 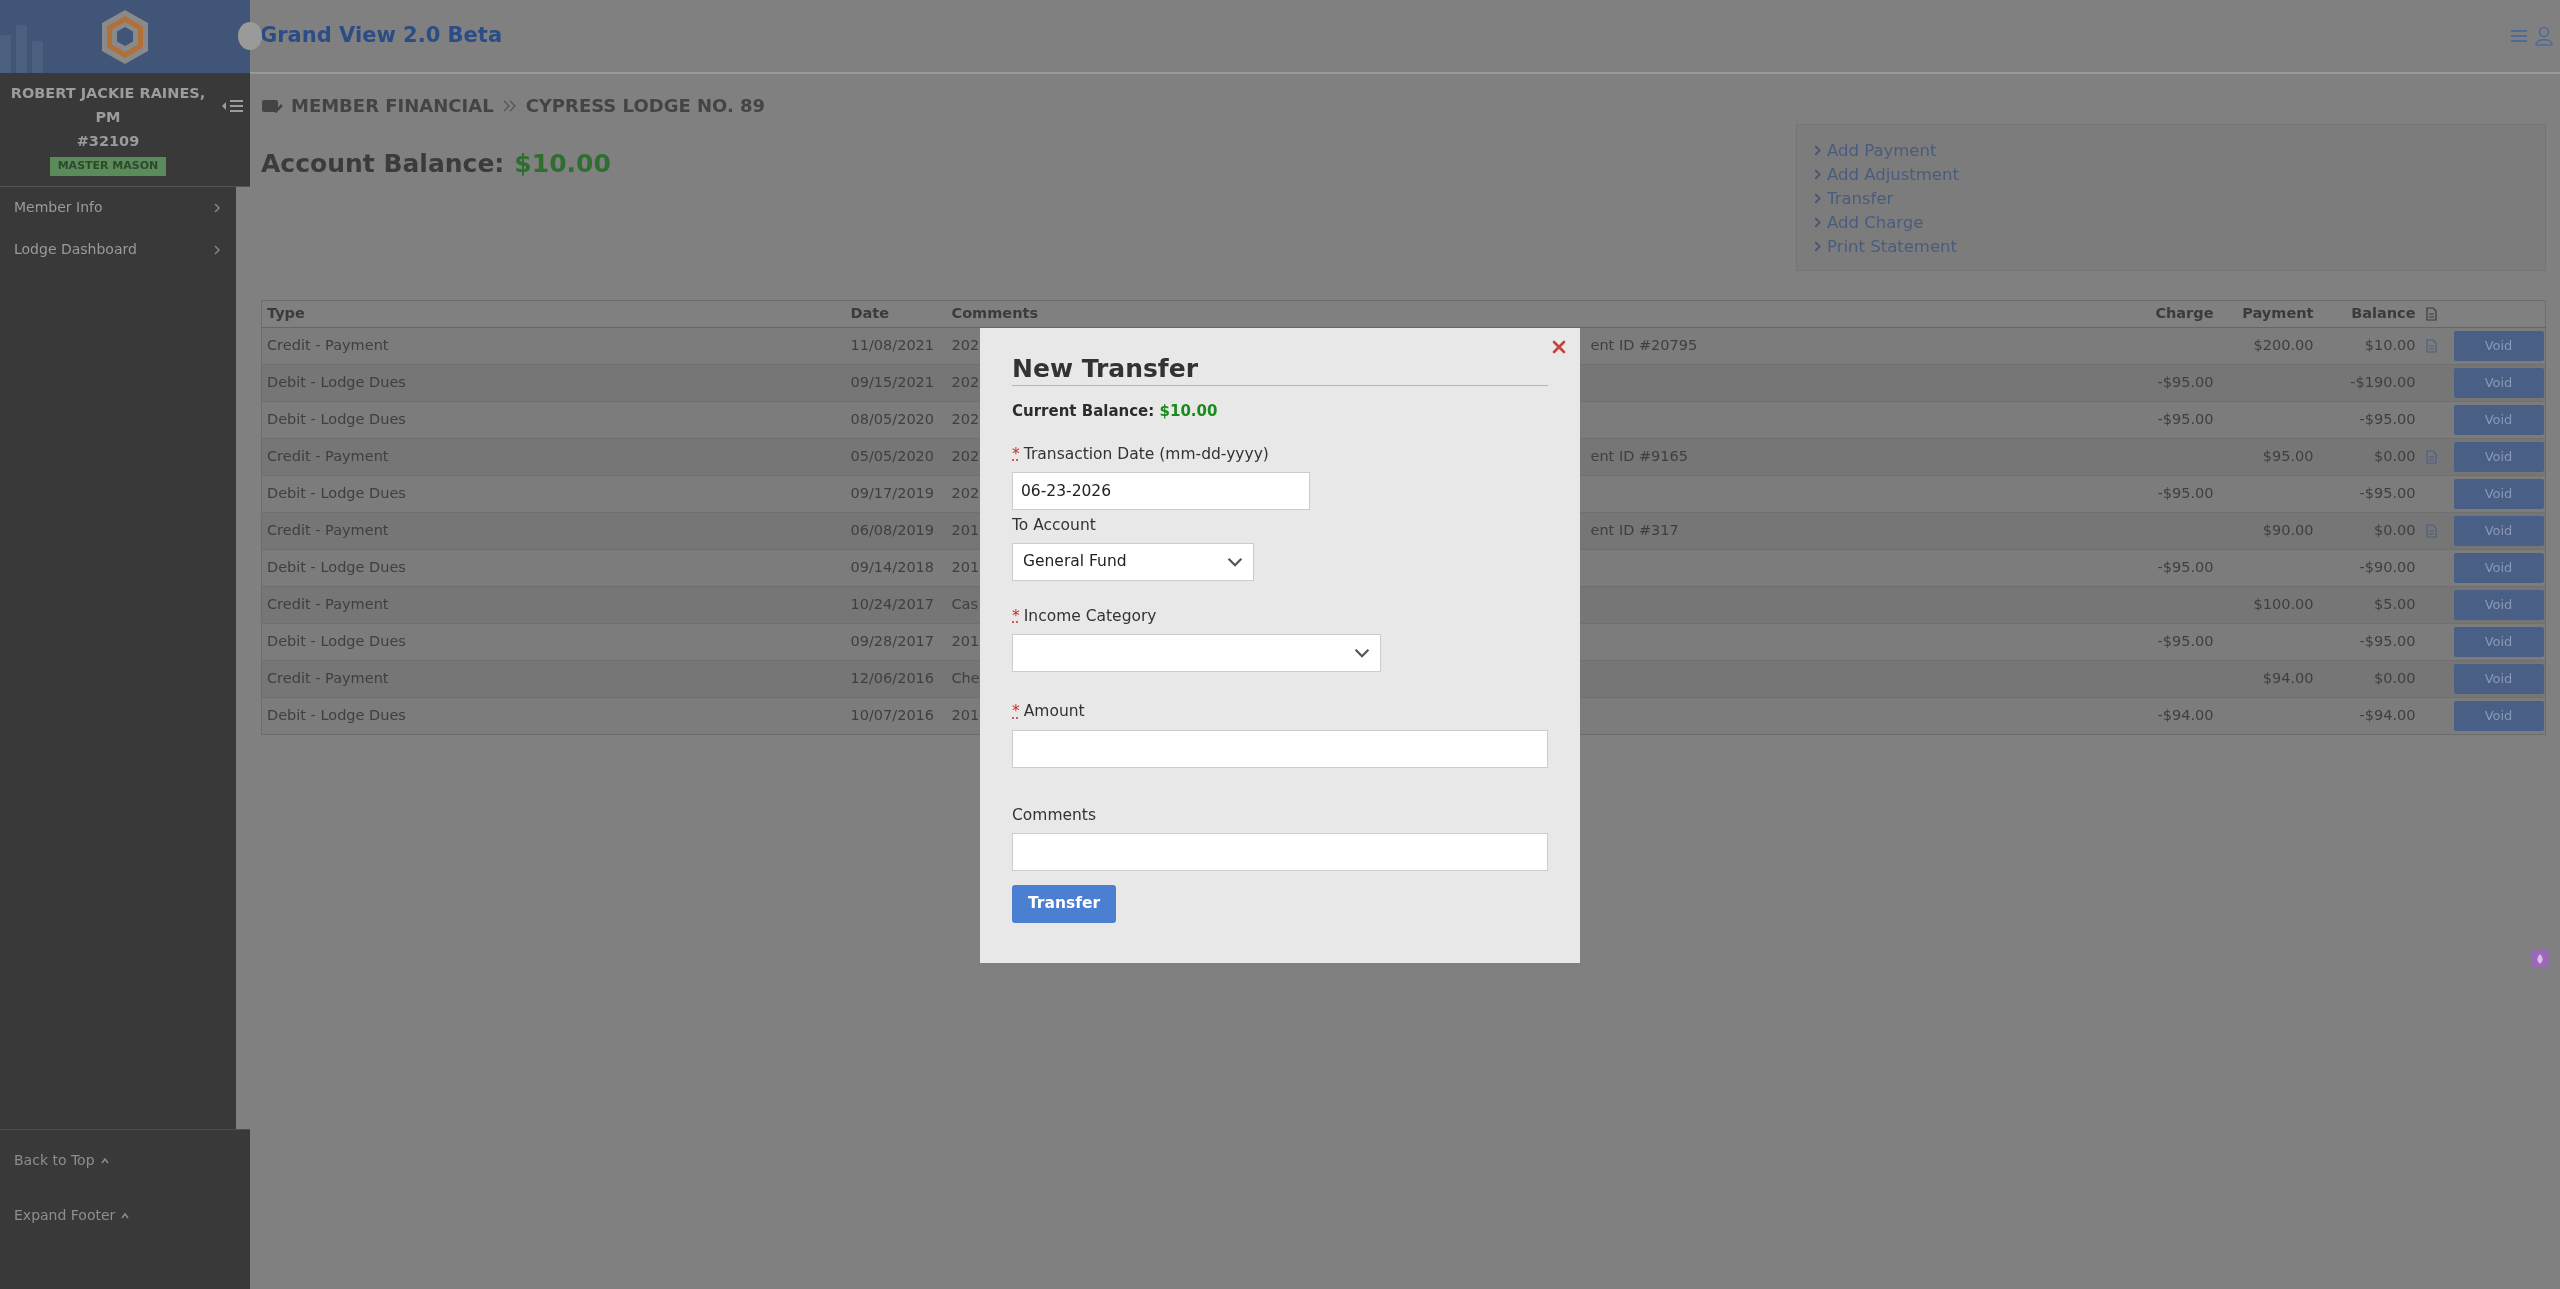 What do you see at coordinates (250, 36) in the screenshot?
I see `sidebar-toggle-tab` at bounding box center [250, 36].